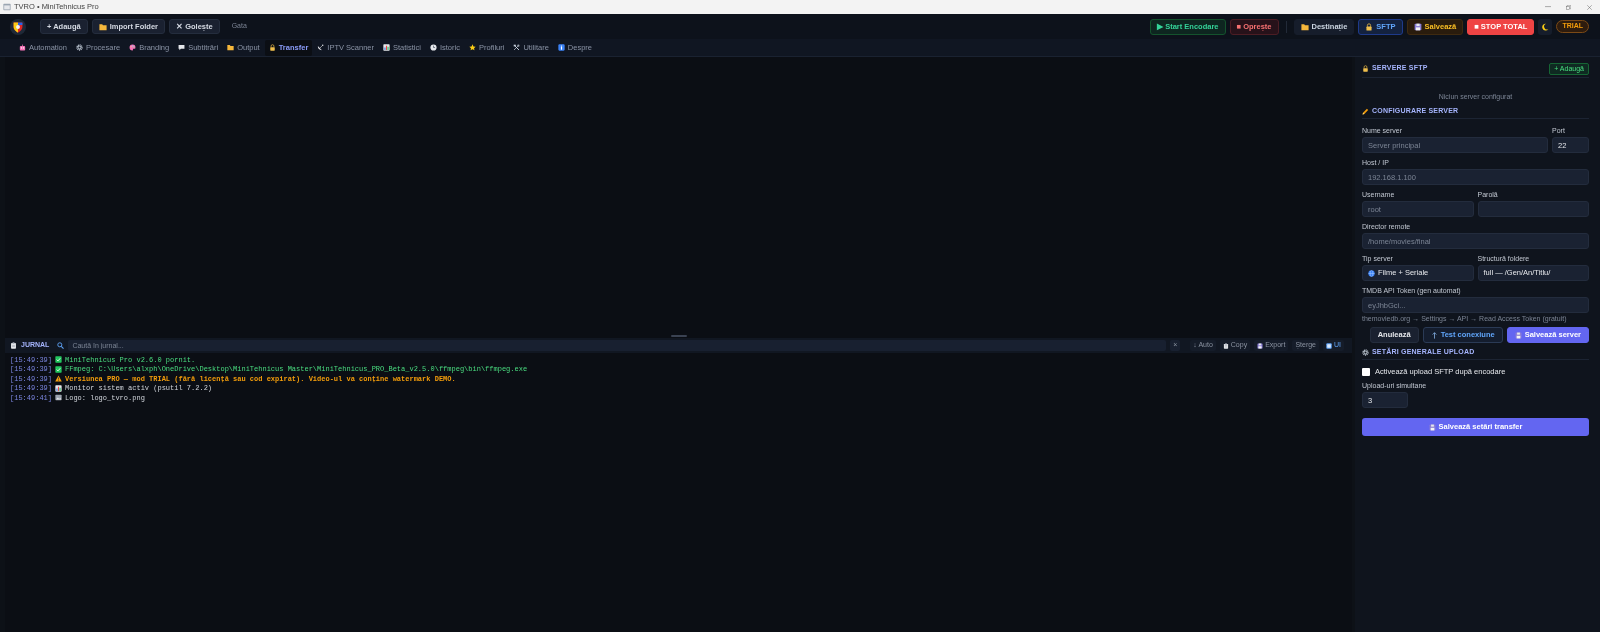 Image resolution: width=1600 pixels, height=632 pixels. I want to click on close-icon, so click(1589, 7).